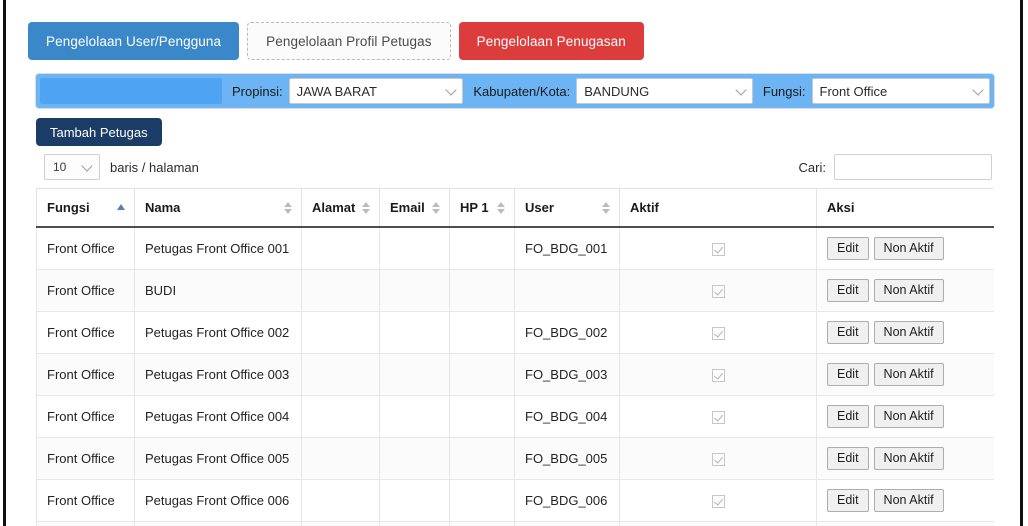 The width and height of the screenshot is (1028, 526). I want to click on kabupaten-label: Kabupaten/Kota:, so click(522, 91).